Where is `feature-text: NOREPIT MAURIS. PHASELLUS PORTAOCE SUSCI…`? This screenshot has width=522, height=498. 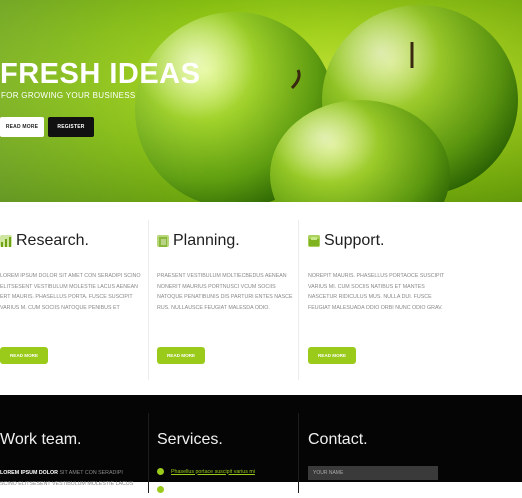
feature-text: NOREPIT MAURIS. PHASELLUS PORTAOCE SUSCI… is located at coordinates (376, 292).